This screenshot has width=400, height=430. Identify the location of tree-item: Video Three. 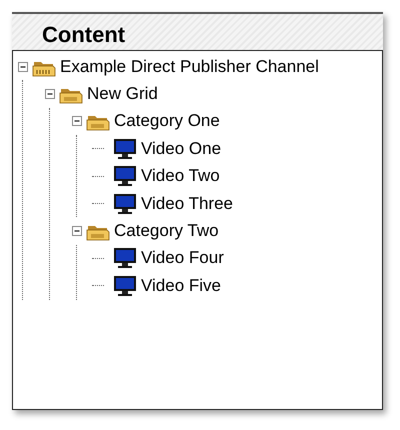
(187, 204).